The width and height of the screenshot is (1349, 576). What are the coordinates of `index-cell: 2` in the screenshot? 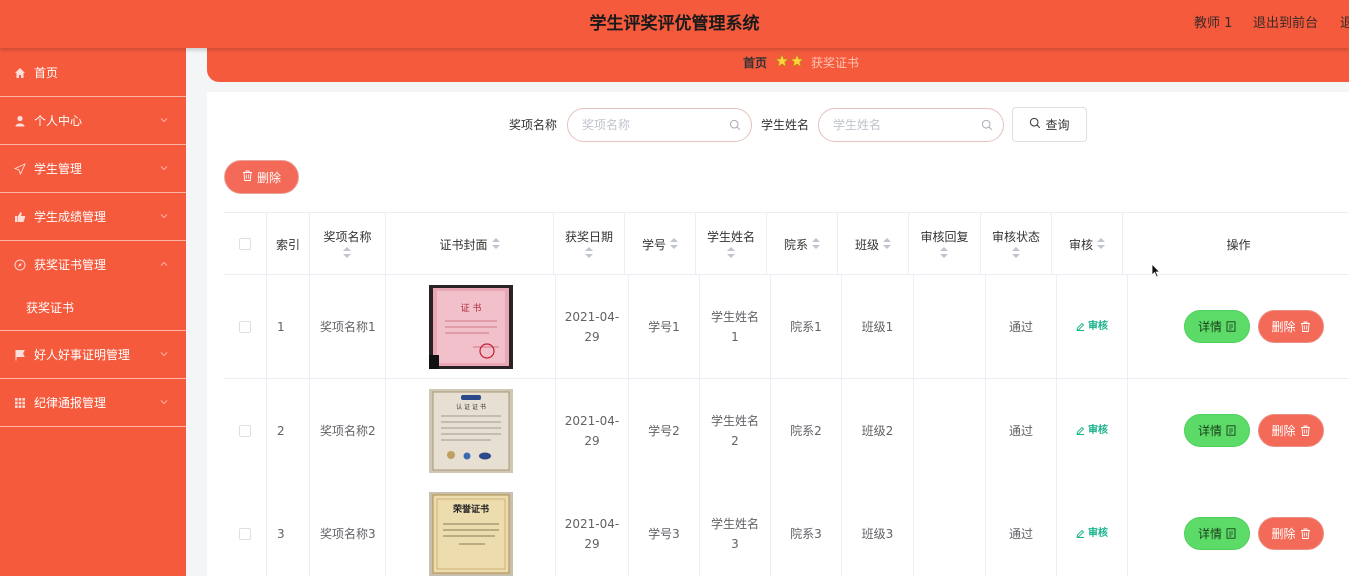 It's located at (288, 430).